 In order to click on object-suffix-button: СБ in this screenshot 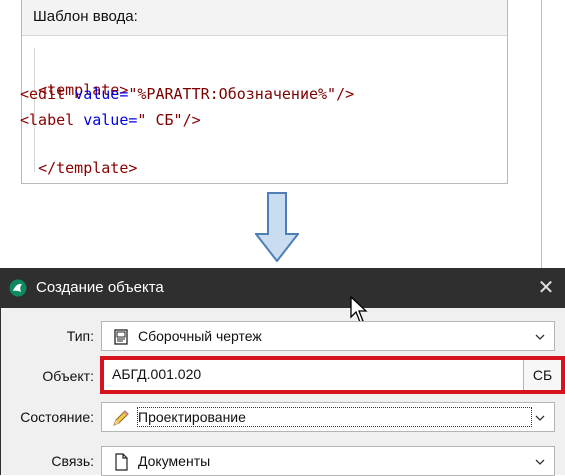, I will do `click(542, 375)`.